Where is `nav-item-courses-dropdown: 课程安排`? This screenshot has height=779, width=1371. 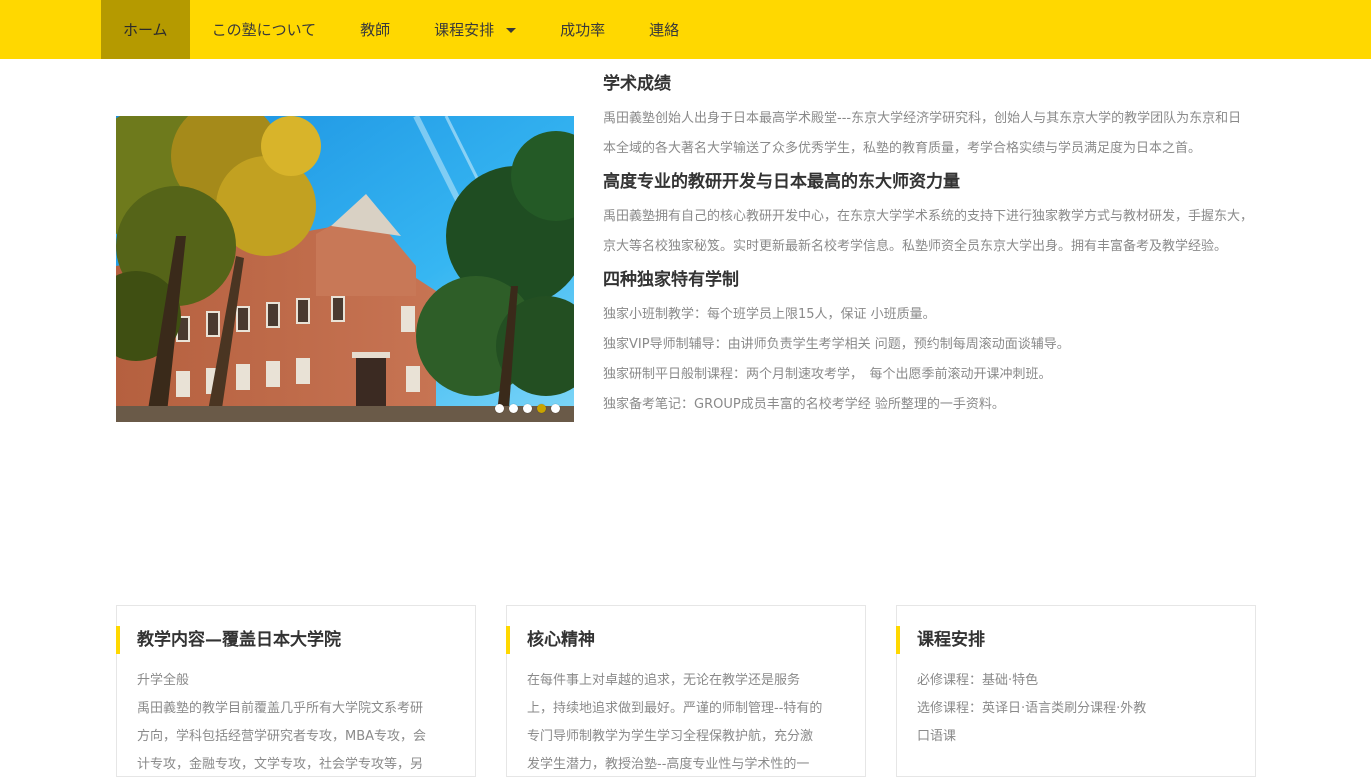 nav-item-courses-dropdown: 课程安排 is located at coordinates (475, 29).